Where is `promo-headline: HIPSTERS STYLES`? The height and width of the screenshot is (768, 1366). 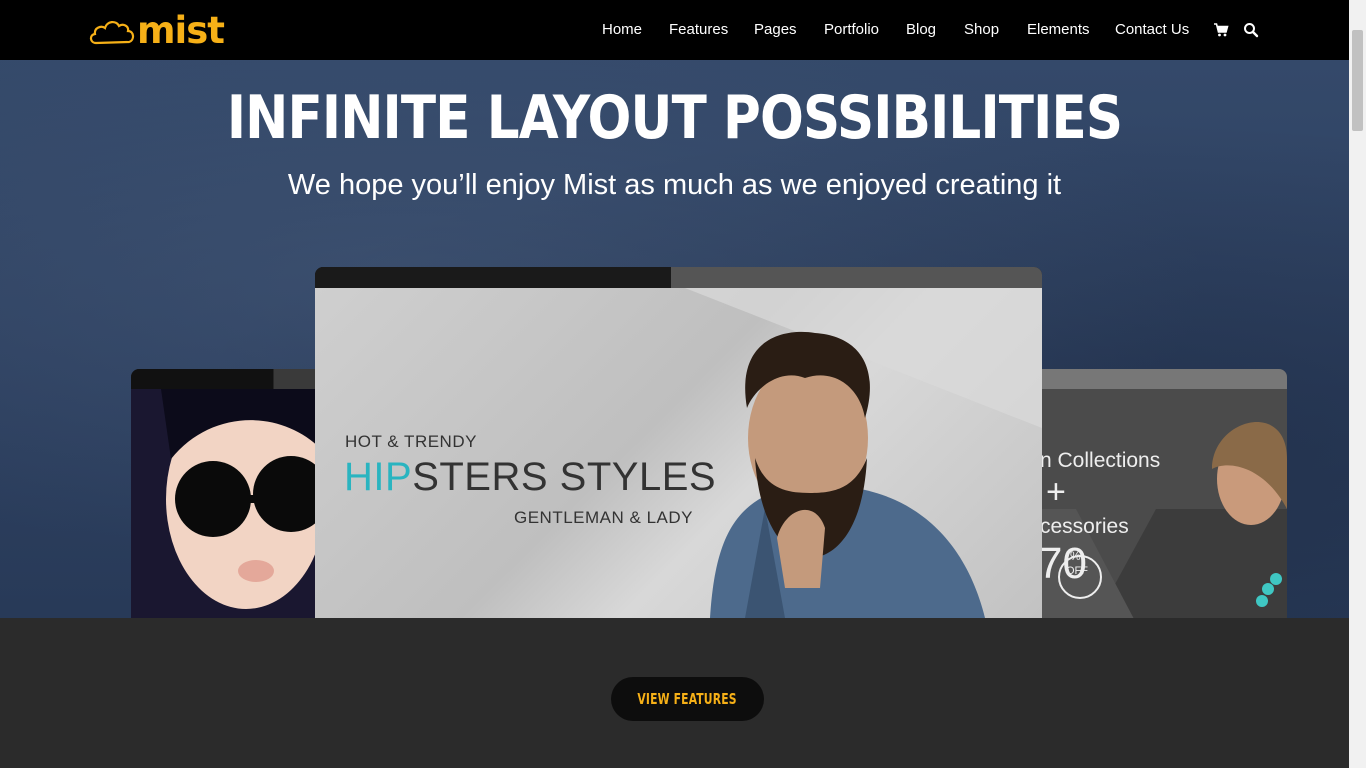 promo-headline: HIPSTERS STYLES is located at coordinates (530, 477).